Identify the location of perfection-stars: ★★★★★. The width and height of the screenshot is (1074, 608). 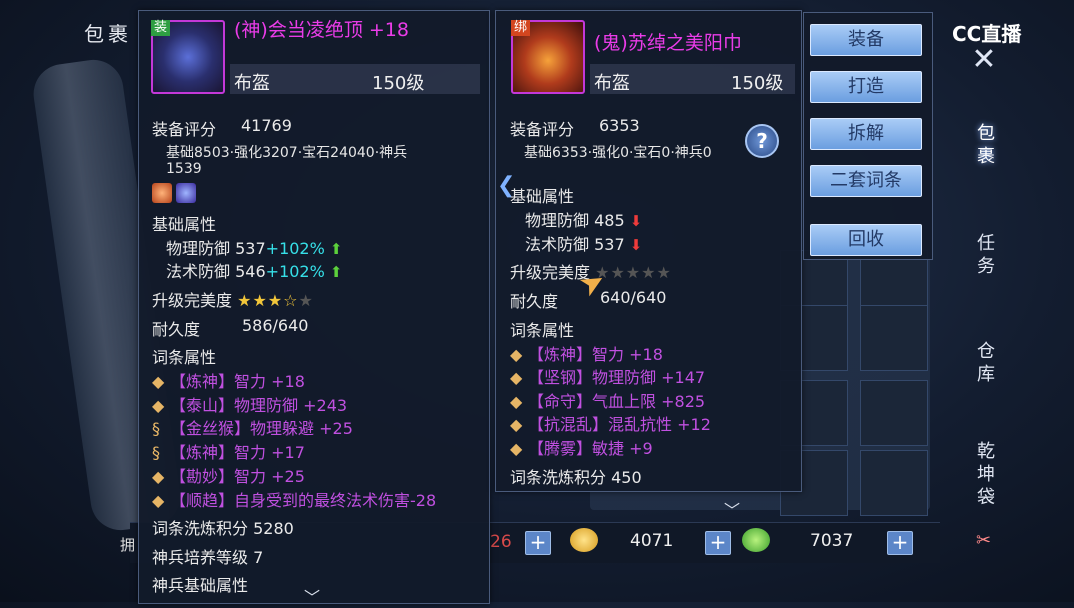
(633, 272).